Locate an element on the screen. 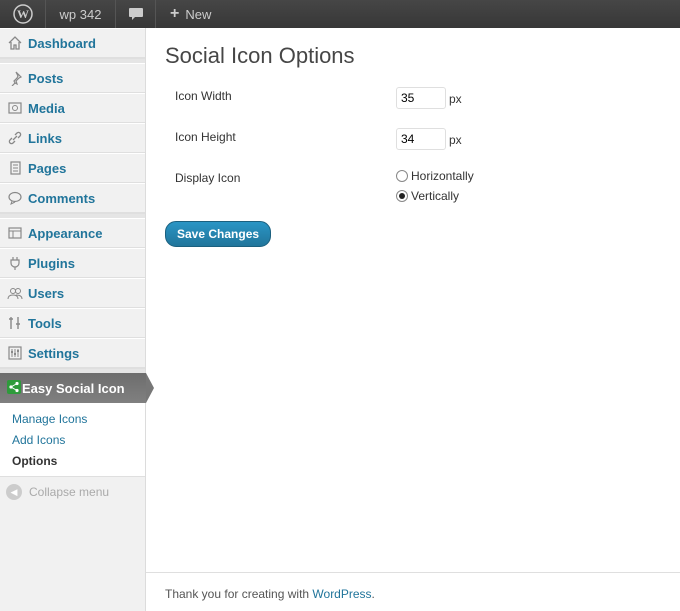 The width and height of the screenshot is (680, 611). radio-label-horizontally: Horizontally is located at coordinates (442, 176).